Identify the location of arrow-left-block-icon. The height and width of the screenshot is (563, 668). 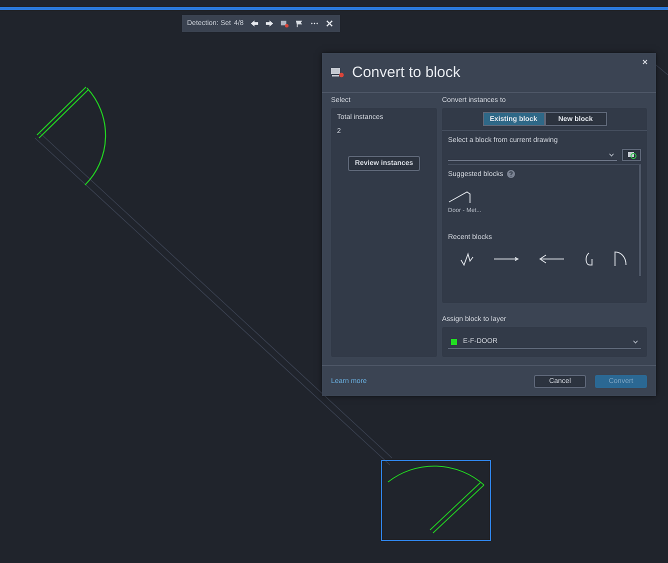
(551, 259).